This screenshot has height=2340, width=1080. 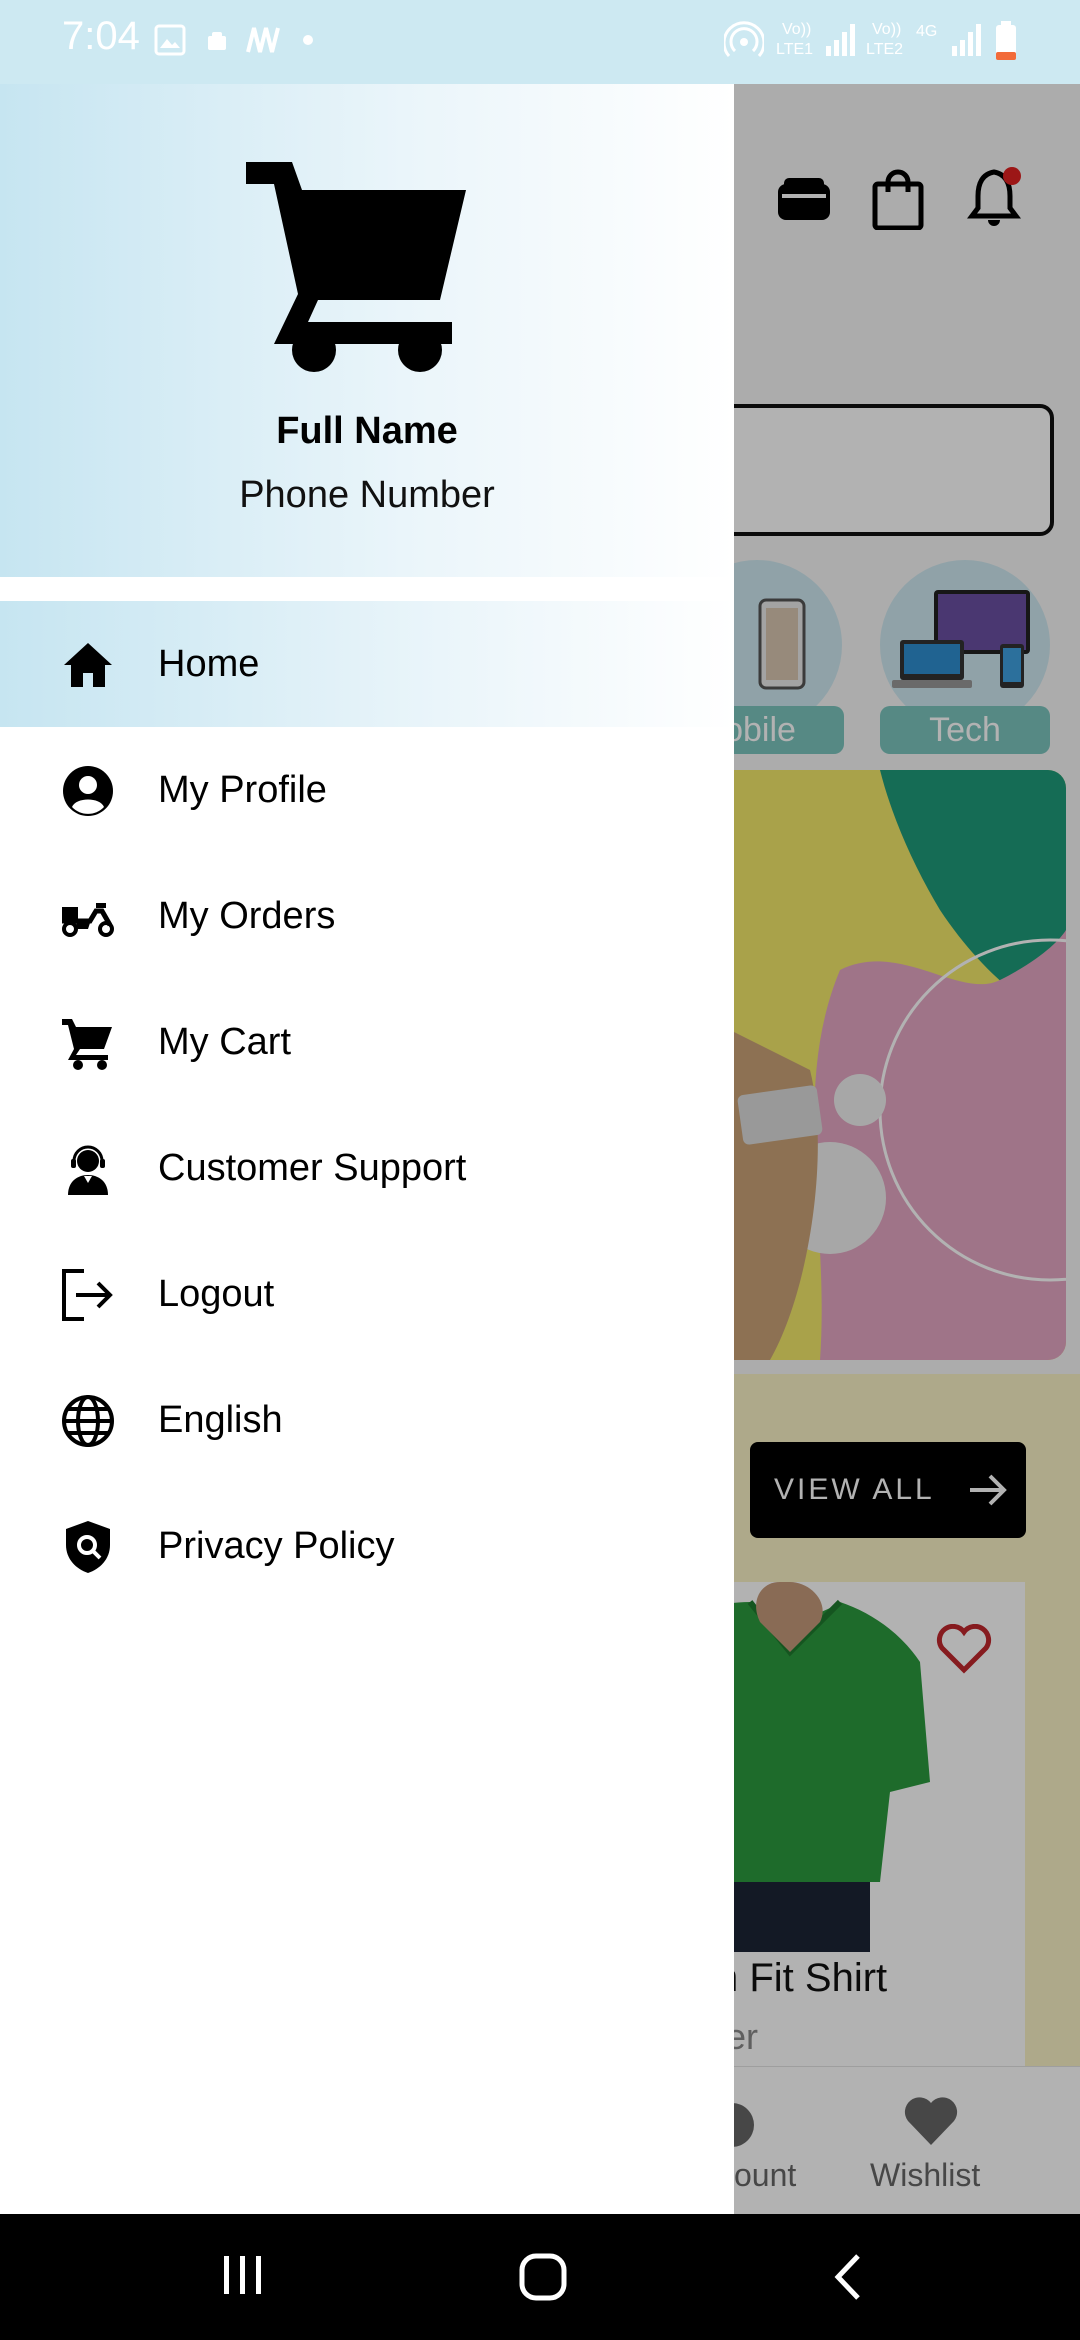 I want to click on cart-icon, so click(x=87, y=1044).